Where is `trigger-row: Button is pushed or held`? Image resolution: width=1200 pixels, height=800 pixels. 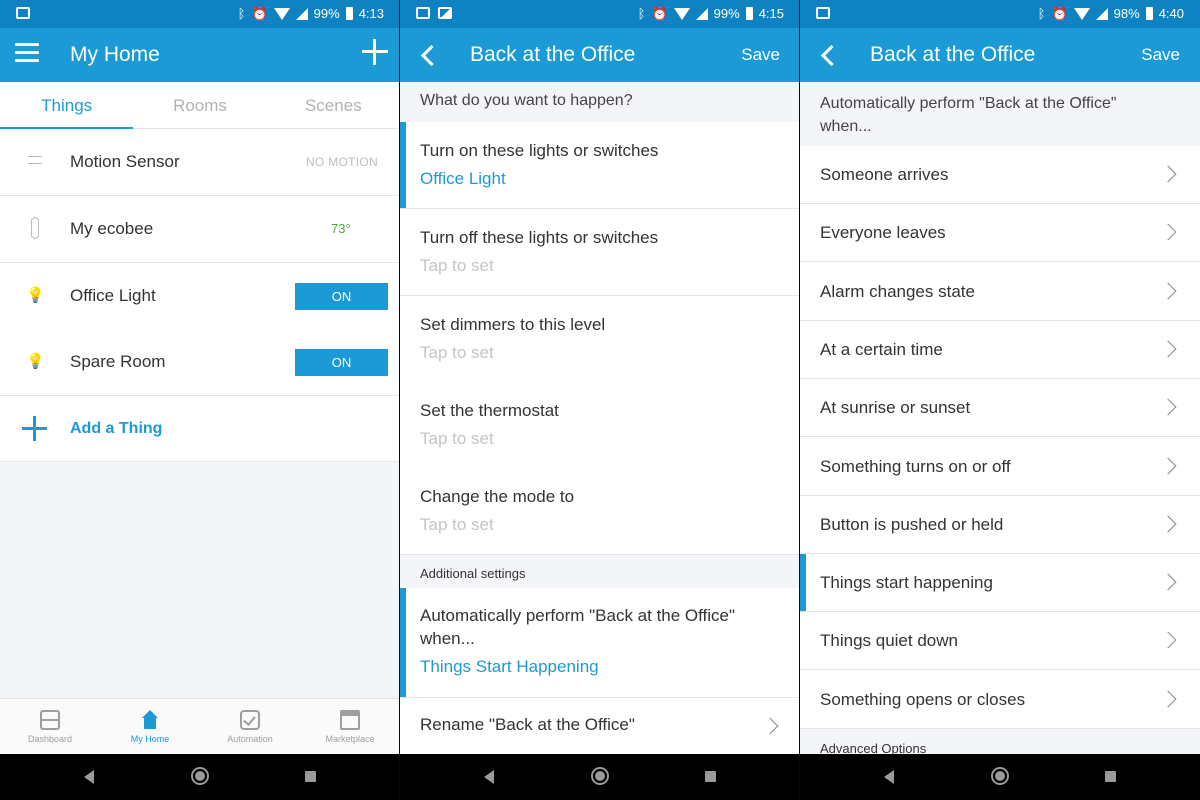 trigger-row: Button is pushed or held is located at coordinates (1000, 525).